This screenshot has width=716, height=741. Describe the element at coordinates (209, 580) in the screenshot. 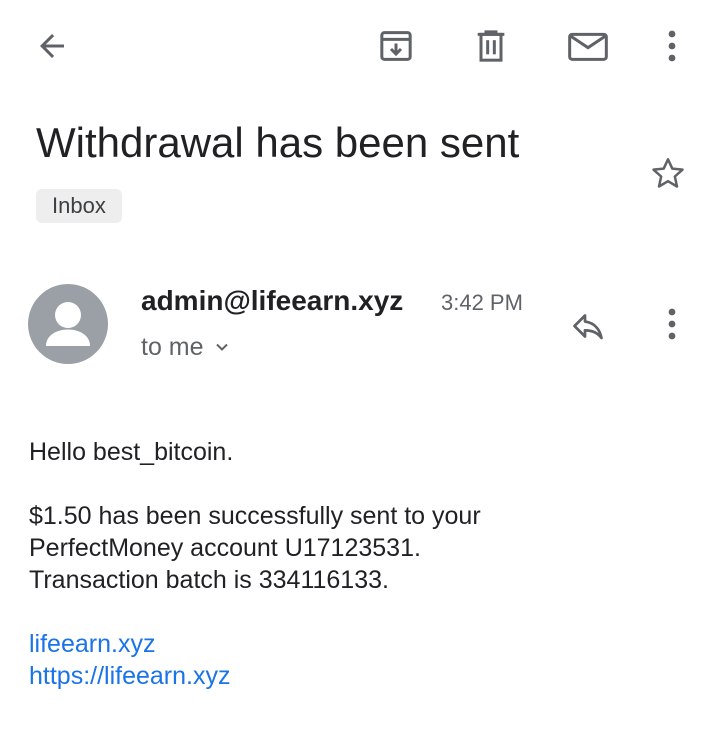

I see `body-line-3: Transaction batch is 334116133.` at that location.